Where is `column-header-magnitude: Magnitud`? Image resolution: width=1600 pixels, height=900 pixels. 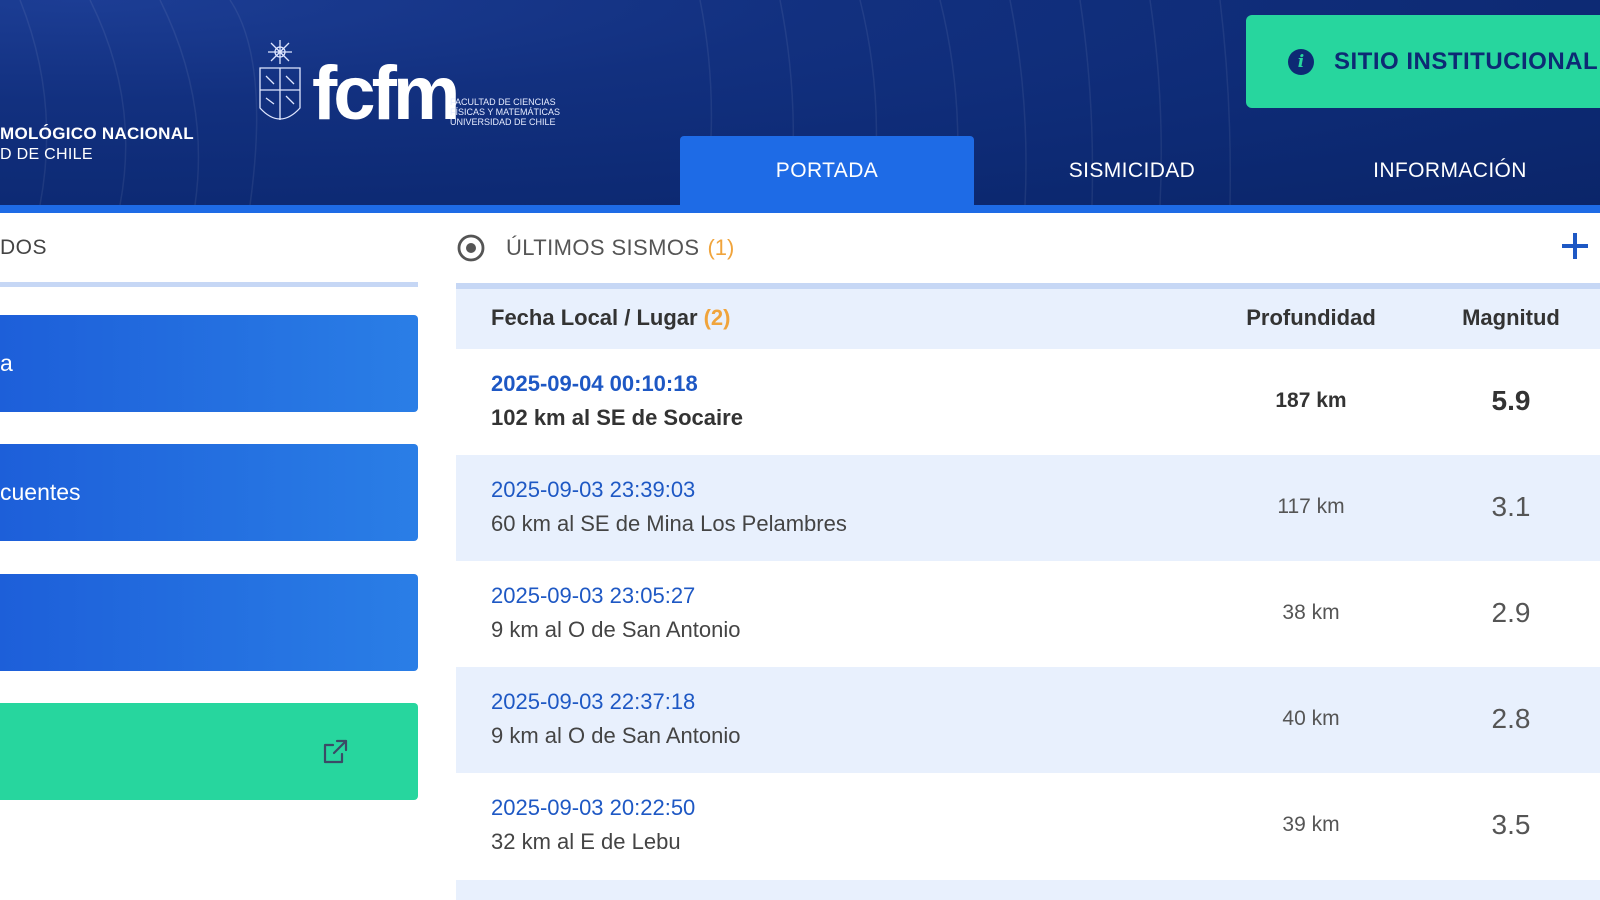 column-header-magnitude: Magnitud is located at coordinates (1511, 317).